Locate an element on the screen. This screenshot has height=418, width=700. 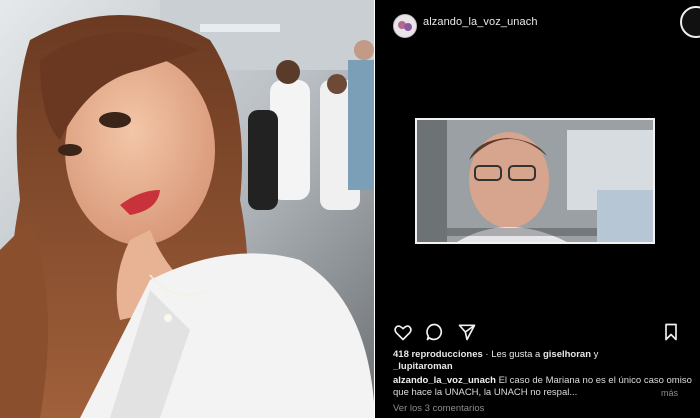
video-thumbnail is located at coordinates (535, 181).